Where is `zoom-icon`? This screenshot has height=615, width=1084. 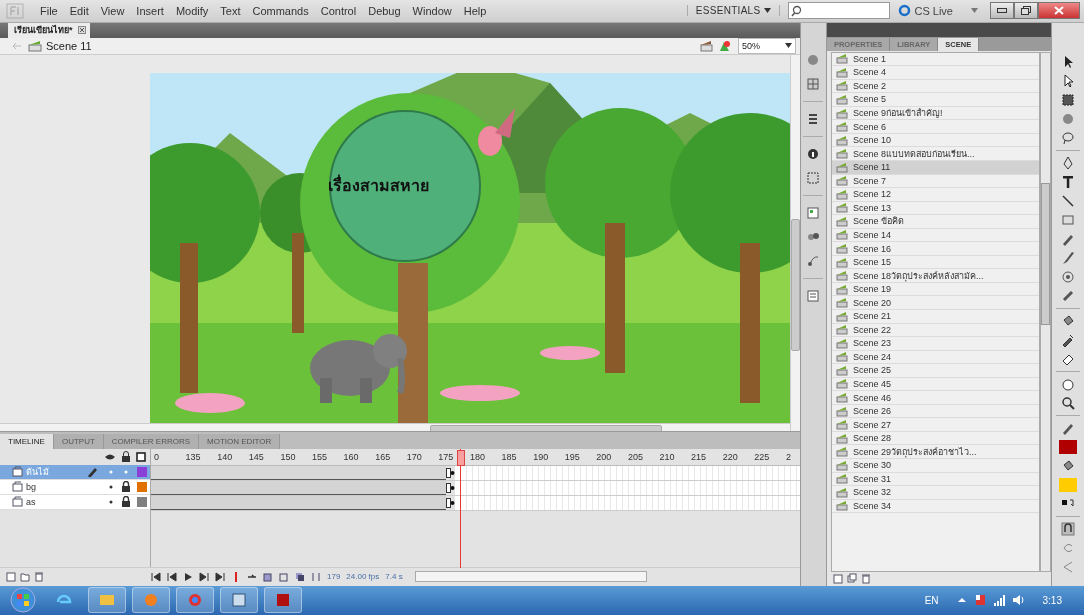
zoom-icon is located at coordinates (1068, 402).